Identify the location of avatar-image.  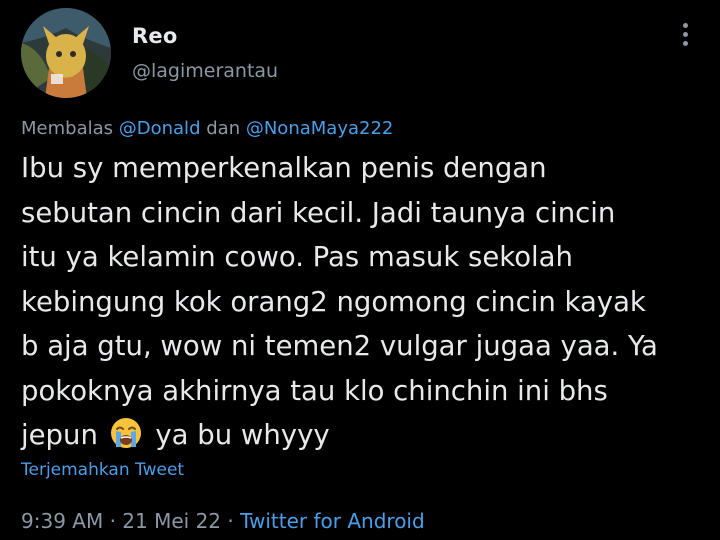
(66, 53).